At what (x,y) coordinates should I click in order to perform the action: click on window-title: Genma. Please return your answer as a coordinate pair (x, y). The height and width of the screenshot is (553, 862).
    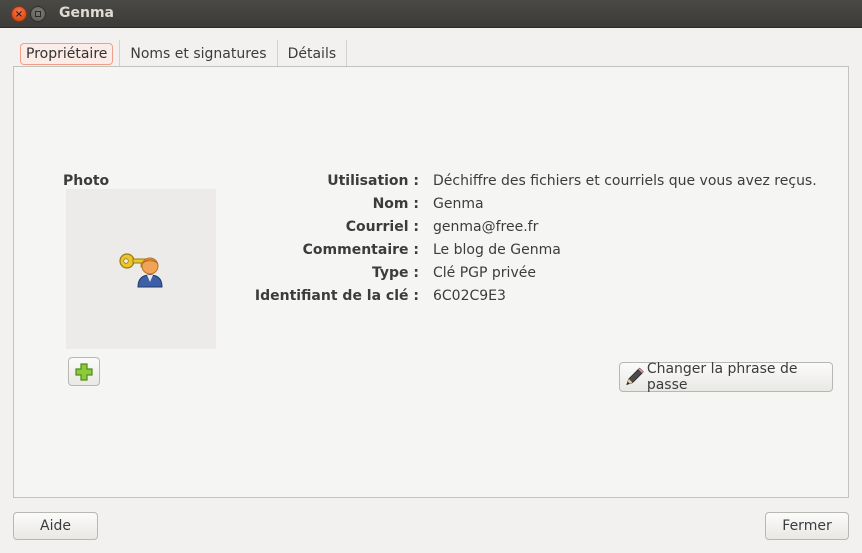
    Looking at the image, I should click on (86, 13).